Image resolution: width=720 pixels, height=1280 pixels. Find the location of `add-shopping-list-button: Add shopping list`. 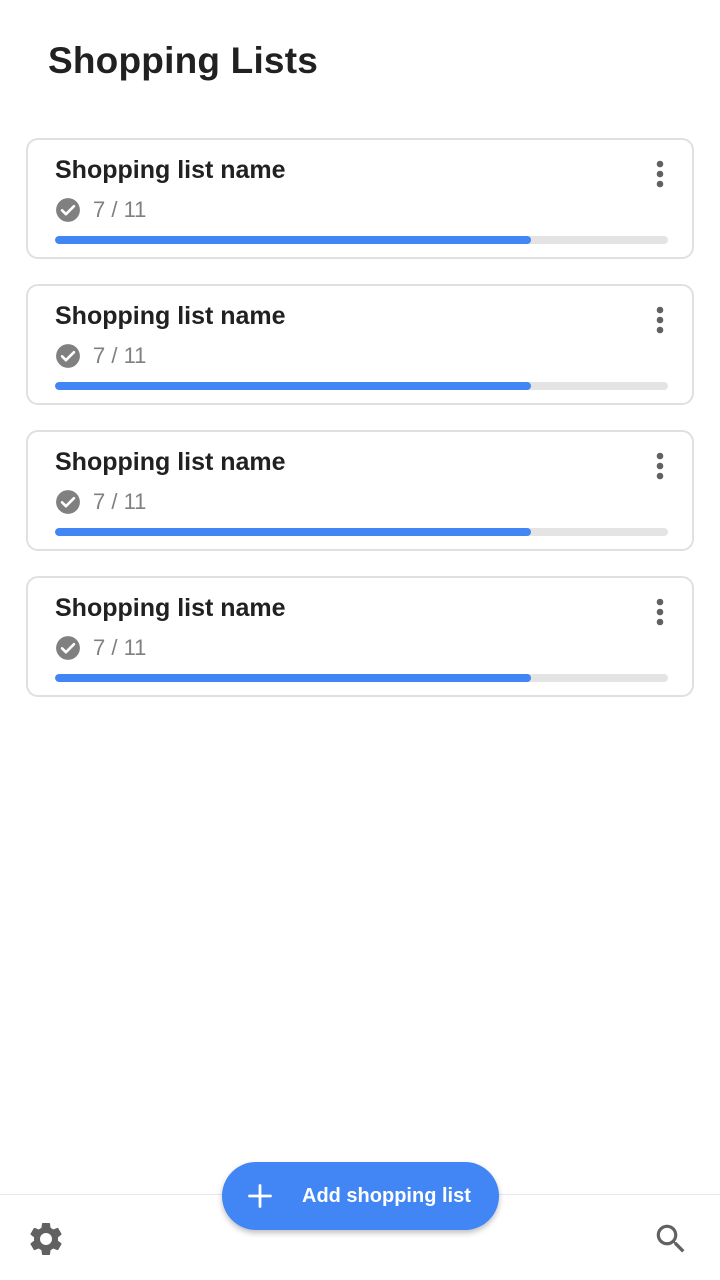

add-shopping-list-button: Add shopping list is located at coordinates (360, 1196).